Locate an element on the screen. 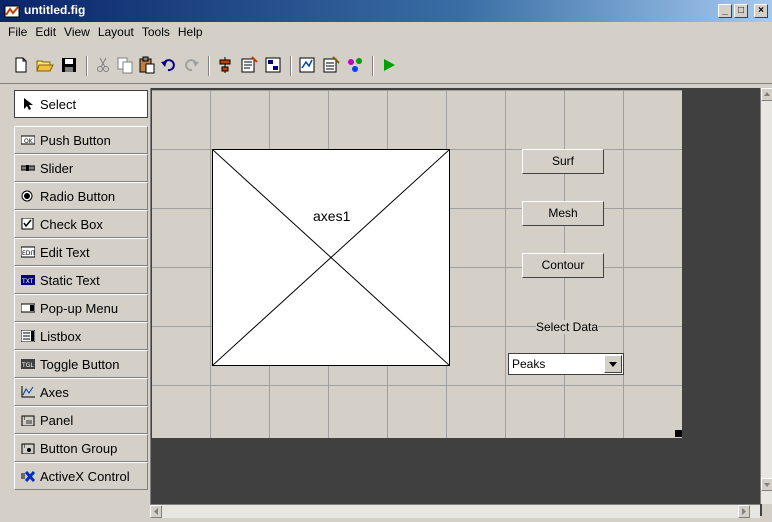 The image size is (772, 522). palette-popup-menu: Pop-up Menu is located at coordinates (81, 308).